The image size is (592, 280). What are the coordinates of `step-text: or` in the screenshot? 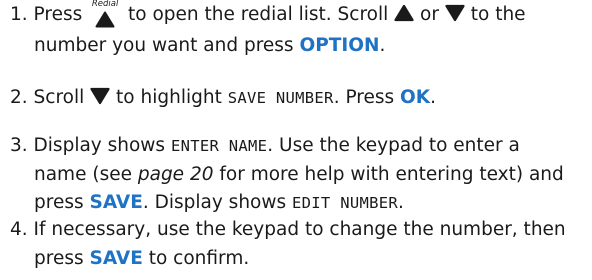 It's located at (429, 14).